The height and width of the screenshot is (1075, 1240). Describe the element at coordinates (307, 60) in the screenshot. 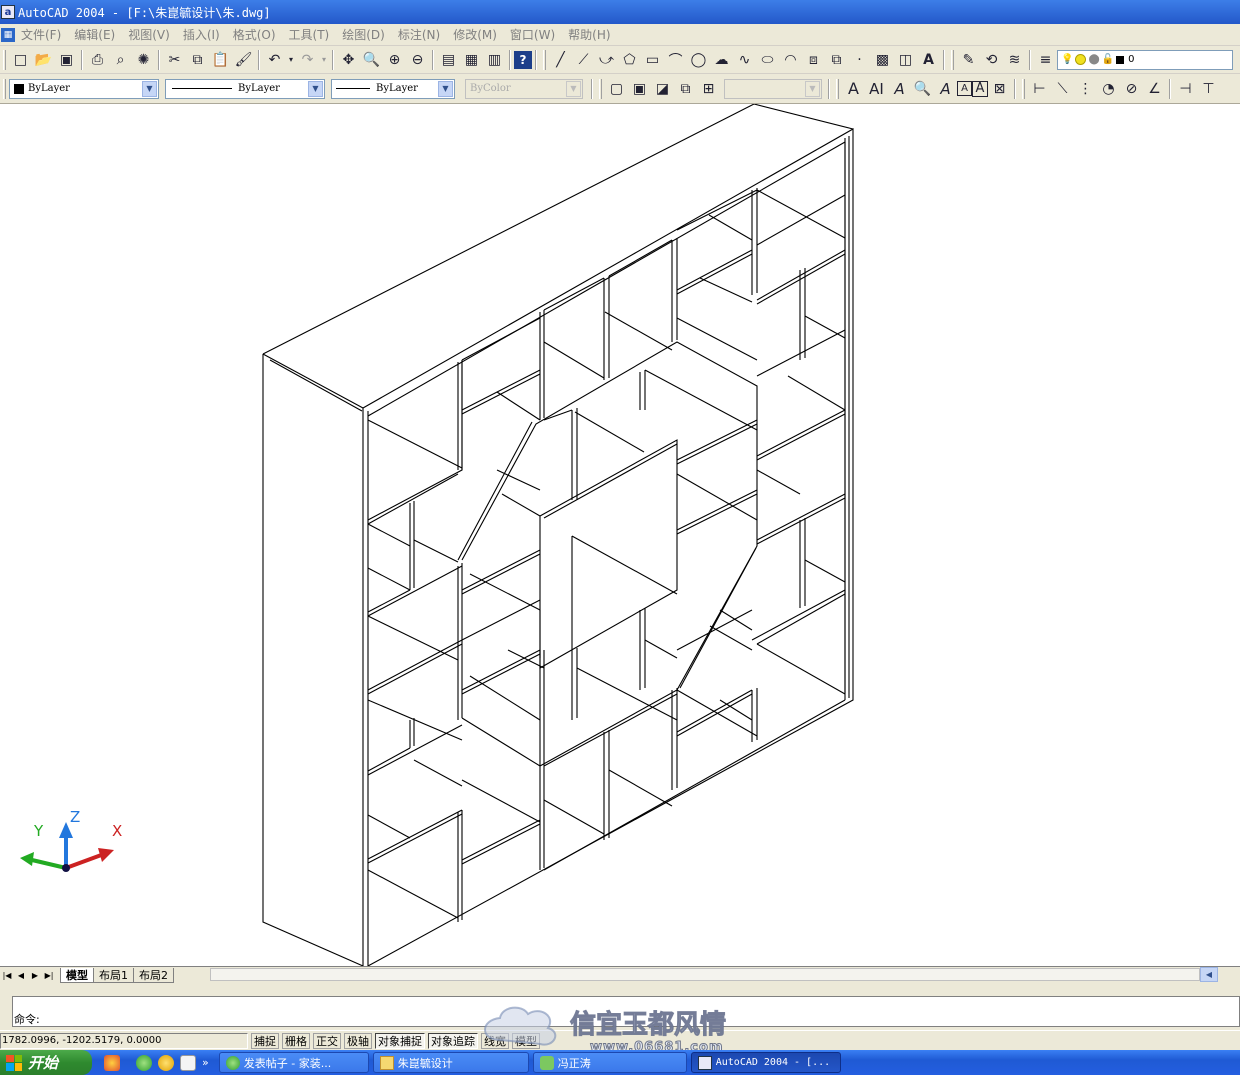

I see `redo-icon: ↷` at that location.